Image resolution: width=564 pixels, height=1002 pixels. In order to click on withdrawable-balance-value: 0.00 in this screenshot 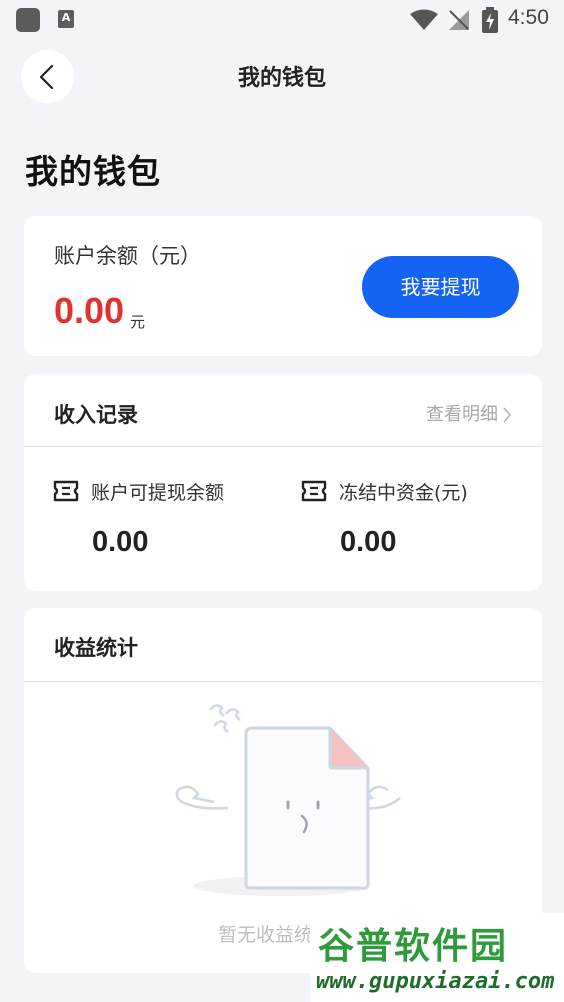, I will do `click(120, 542)`.